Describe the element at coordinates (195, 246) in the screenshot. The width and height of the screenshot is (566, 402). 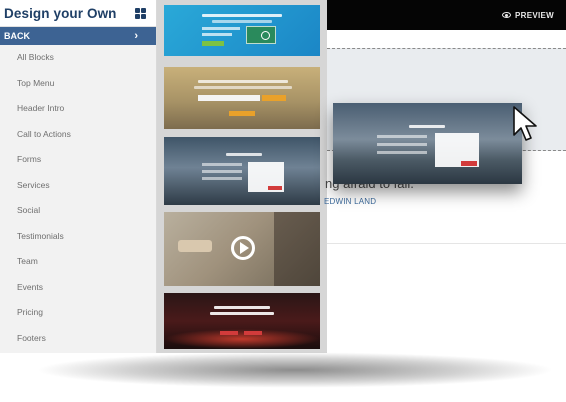
I see `thumb-watch-arm` at that location.